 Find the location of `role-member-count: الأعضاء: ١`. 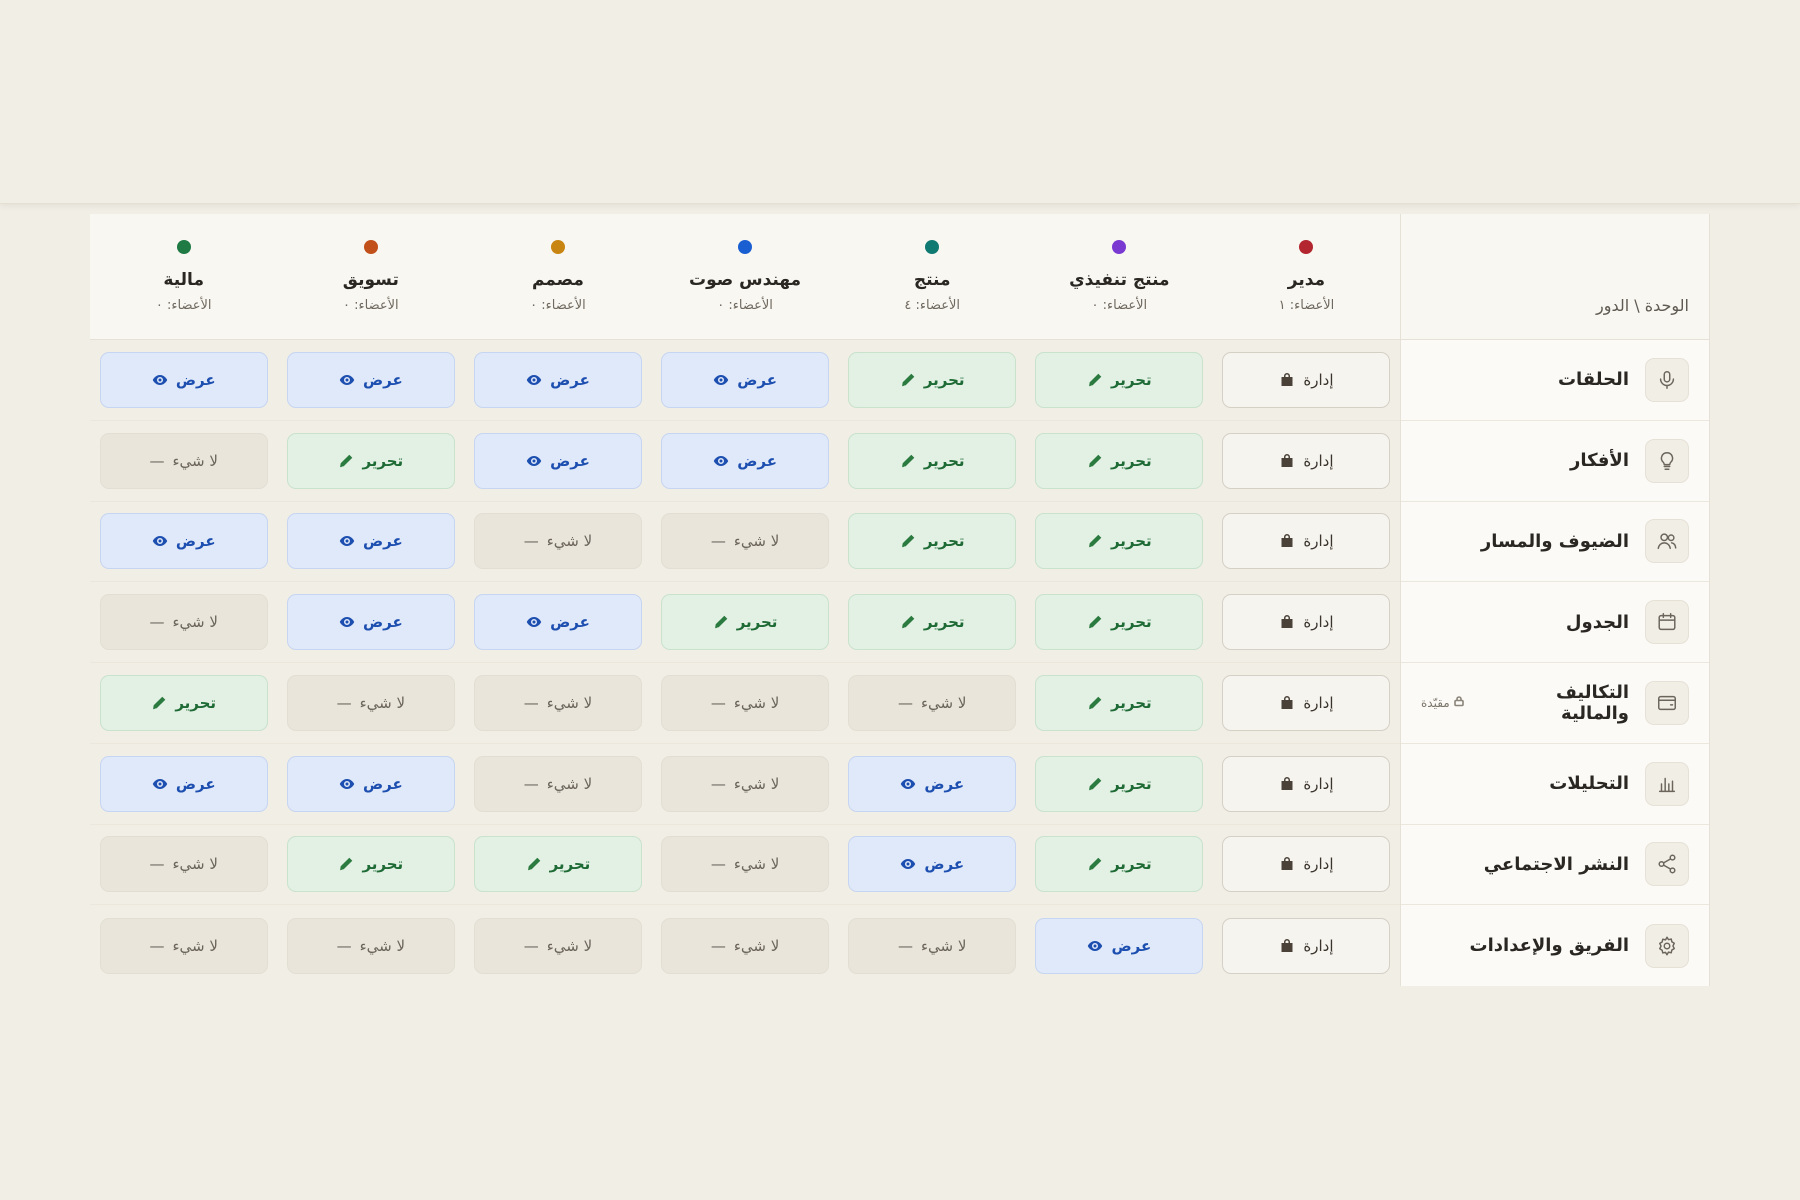

role-member-count: الأعضاء: ١ is located at coordinates (1306, 305).